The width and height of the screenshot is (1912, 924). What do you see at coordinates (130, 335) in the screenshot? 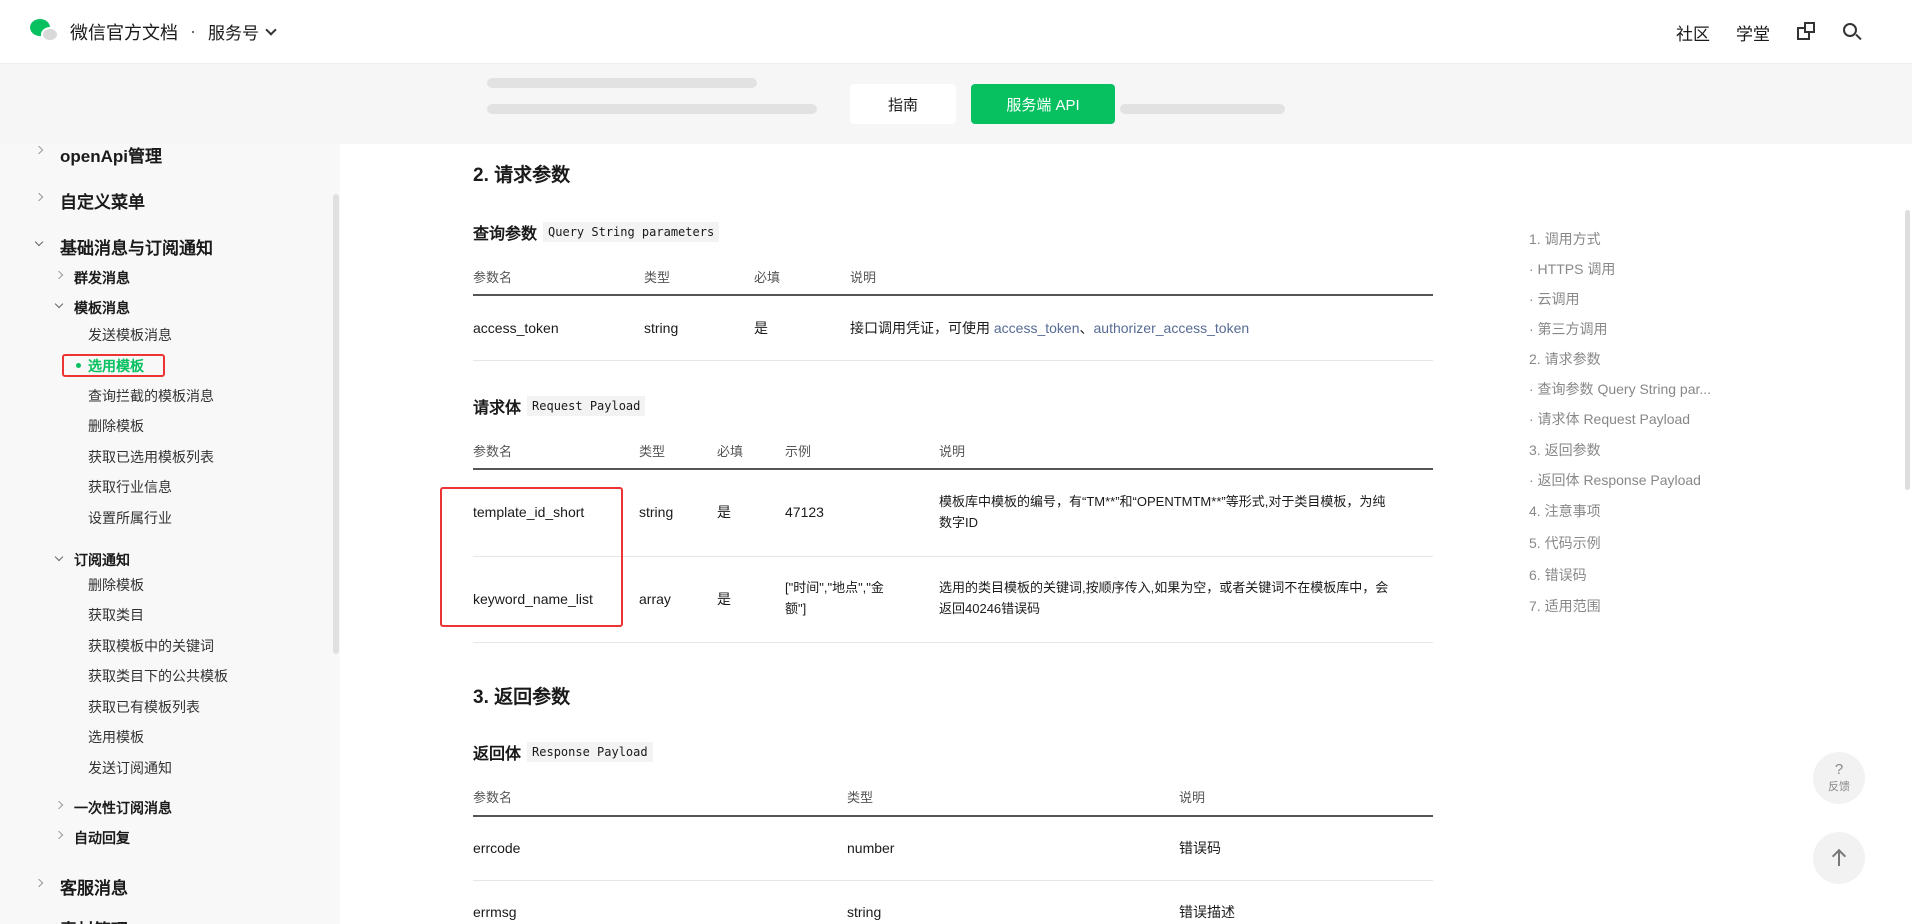
I see `sidebar-item-send-template: 发送模板消息` at bounding box center [130, 335].